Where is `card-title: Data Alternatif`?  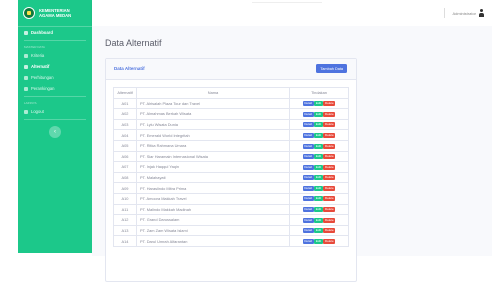
card-title: Data Alternatif is located at coordinates (129, 68).